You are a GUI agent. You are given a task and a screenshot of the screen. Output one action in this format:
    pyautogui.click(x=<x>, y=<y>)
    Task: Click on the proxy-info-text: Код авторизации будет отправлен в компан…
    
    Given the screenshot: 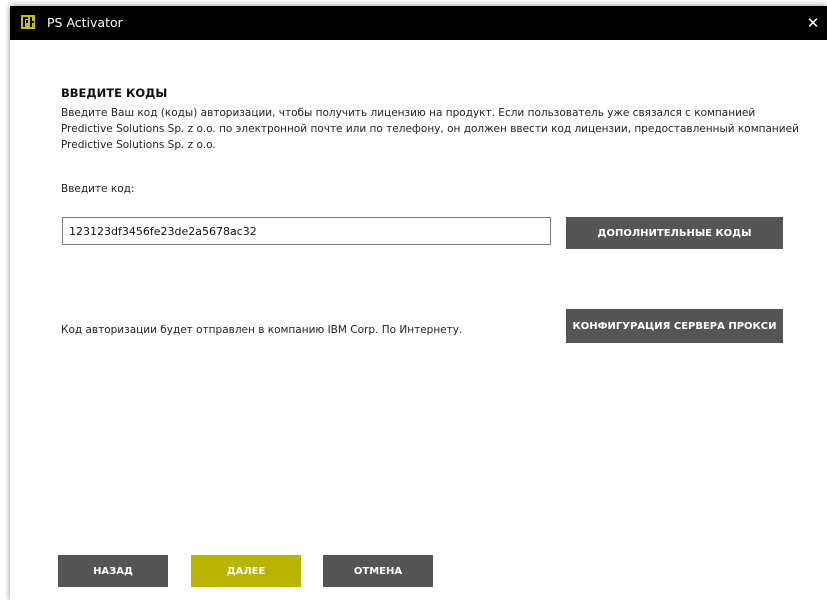 What is the action you would take?
    pyautogui.click(x=262, y=330)
    